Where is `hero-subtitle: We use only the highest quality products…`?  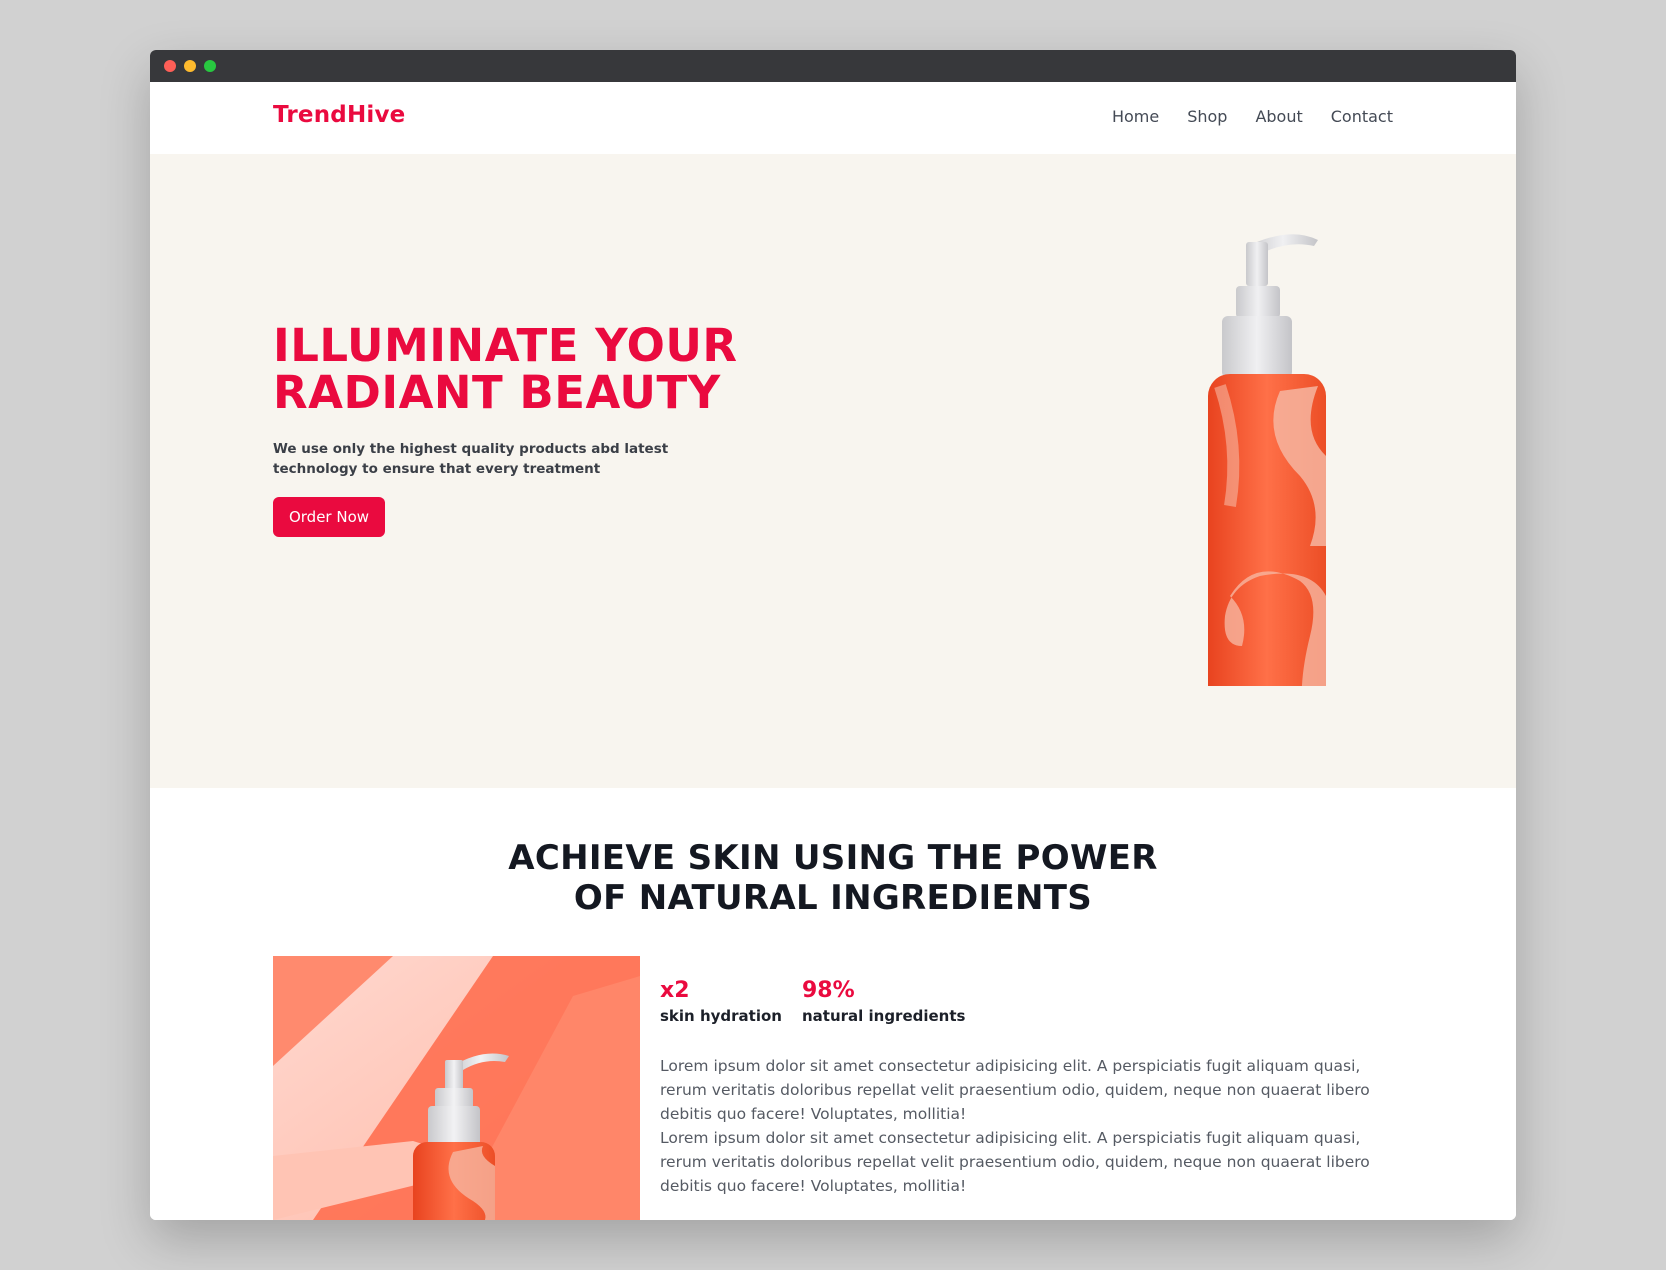
hero-subtitle: We use only the highest quality products… is located at coordinates (471, 459).